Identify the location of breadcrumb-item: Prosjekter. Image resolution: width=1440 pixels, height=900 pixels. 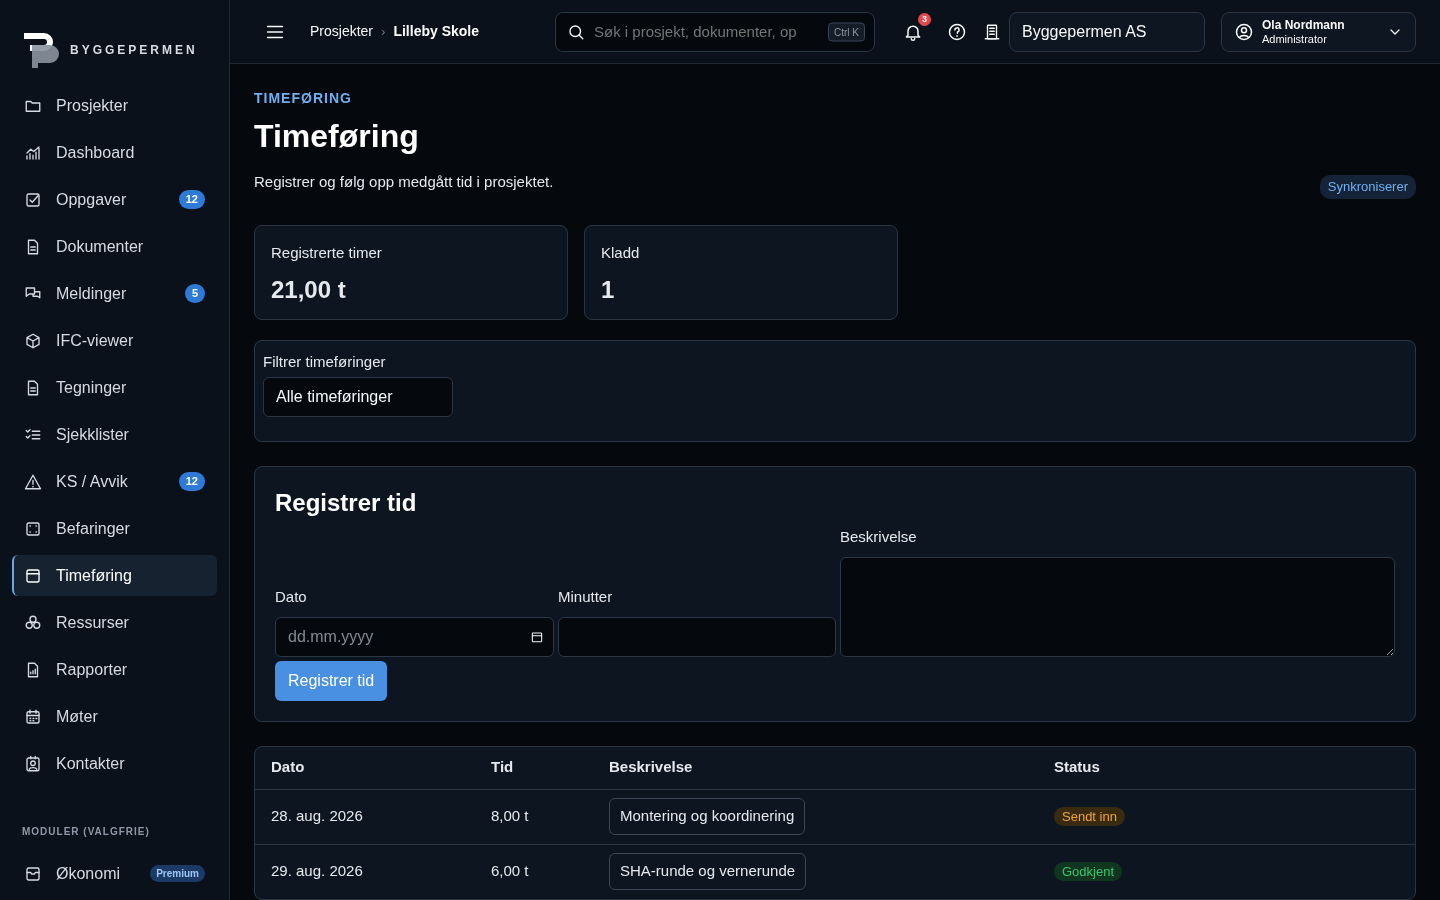
(342, 31).